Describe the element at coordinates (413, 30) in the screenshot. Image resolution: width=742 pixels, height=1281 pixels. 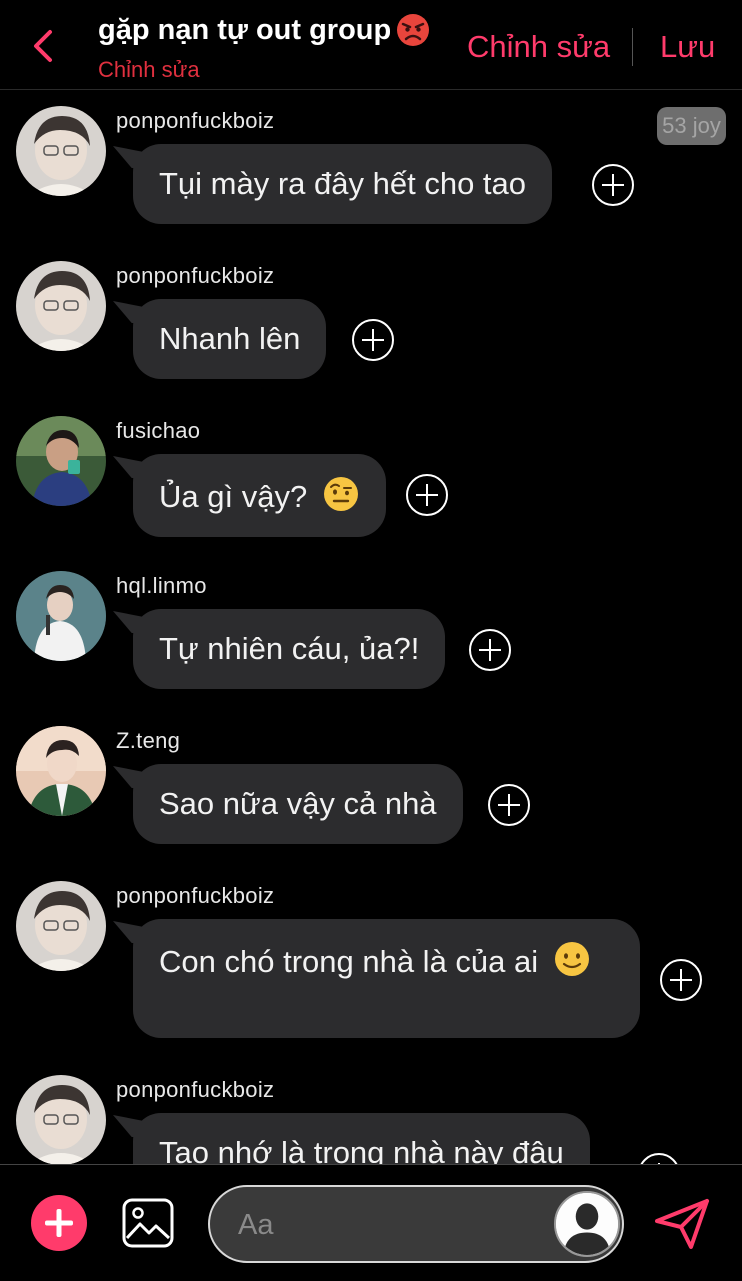
I see `angry-face-emoji-icon` at that location.